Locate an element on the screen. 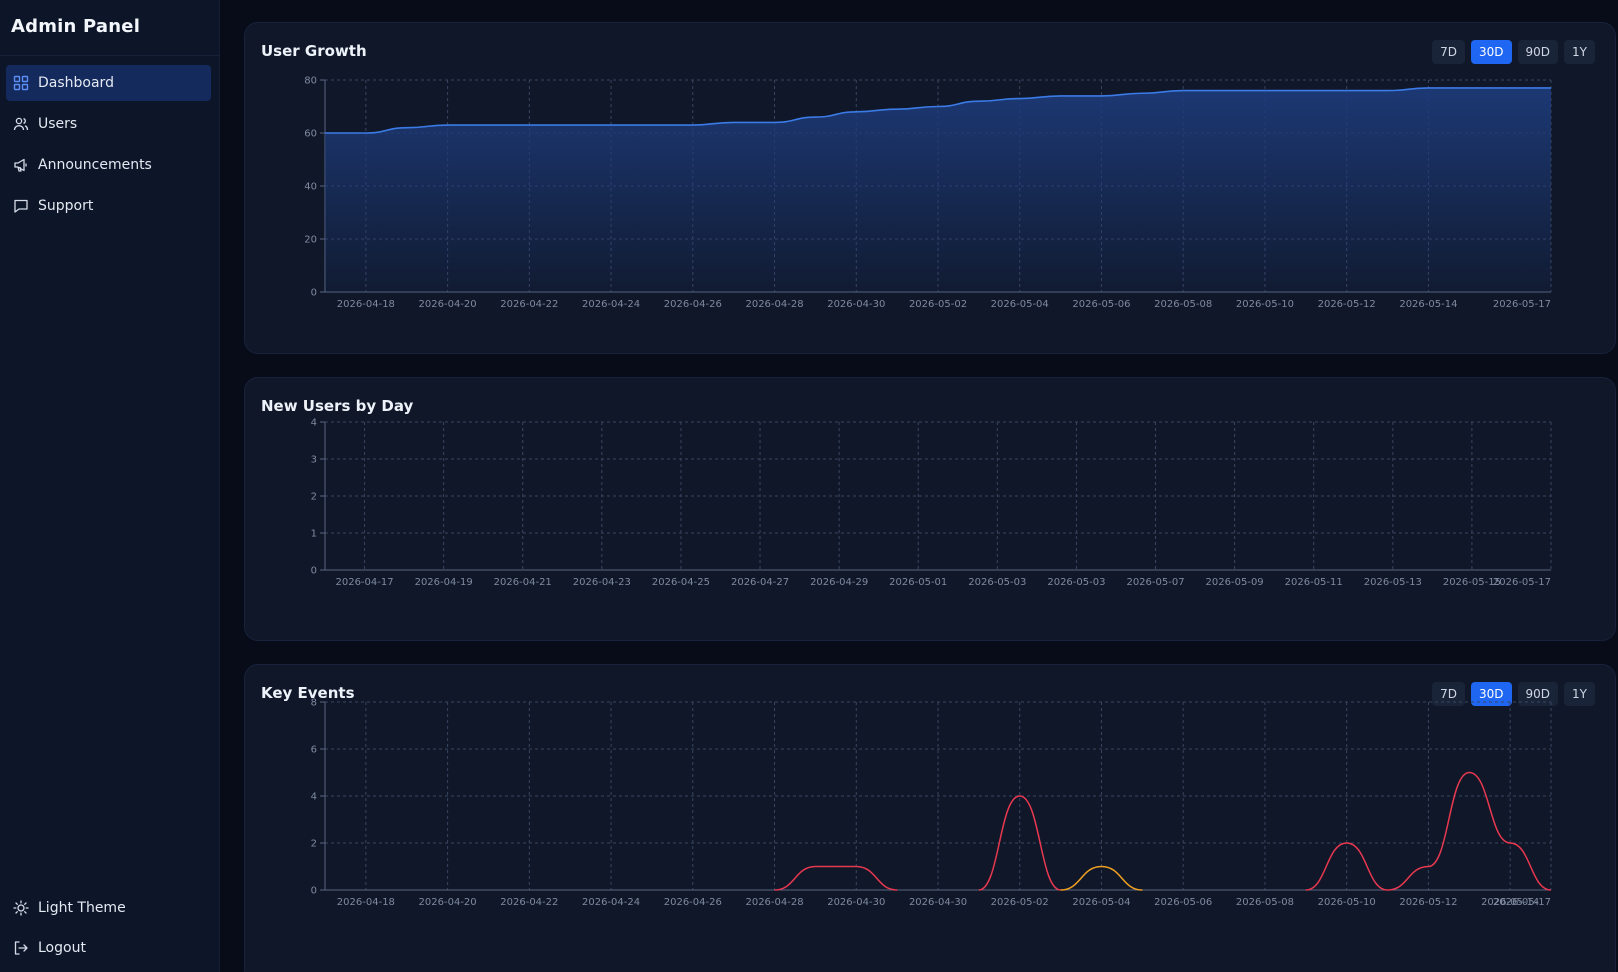  x-tick-label: 2026-05-07 is located at coordinates (1155, 582).